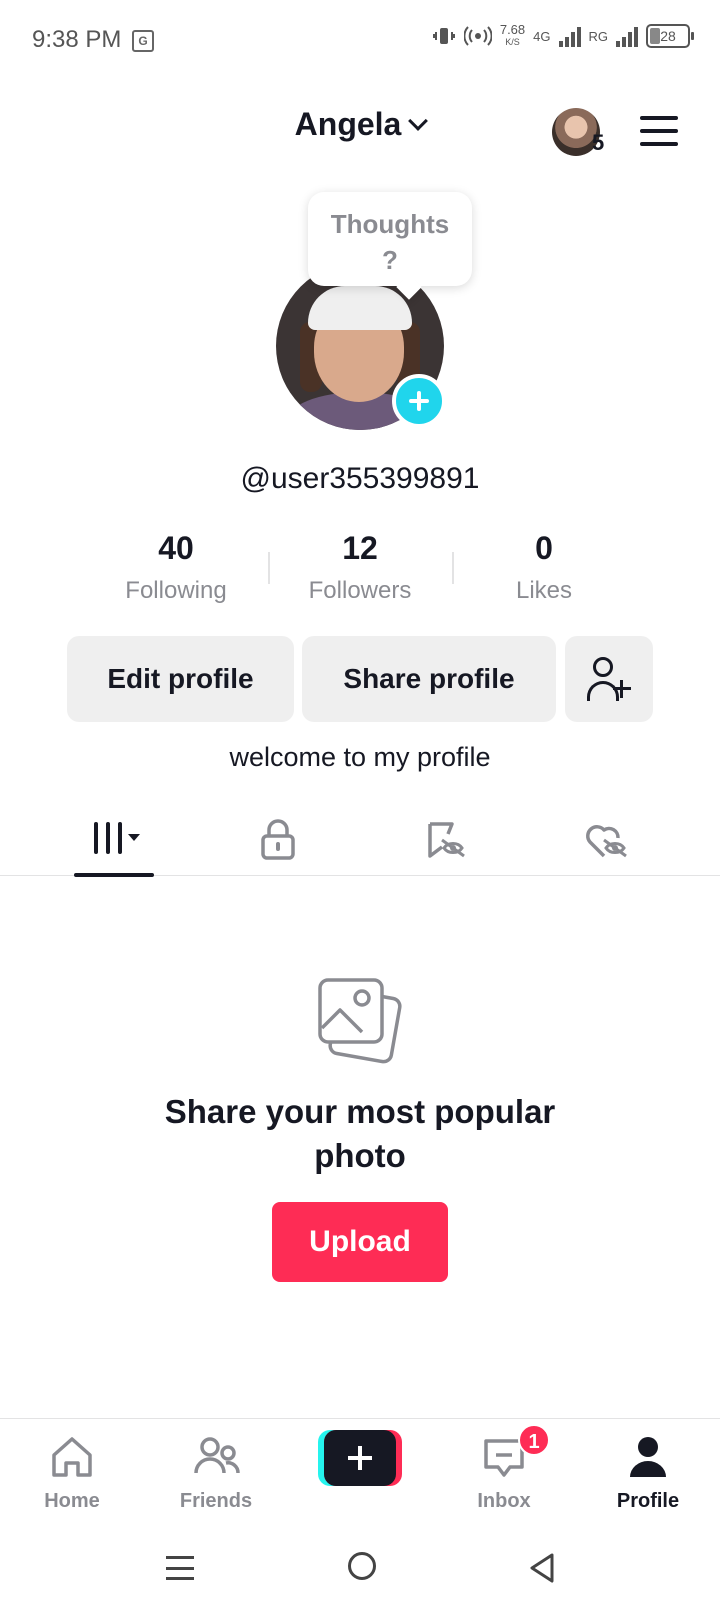  I want to click on signal-icon, so click(569, 36).